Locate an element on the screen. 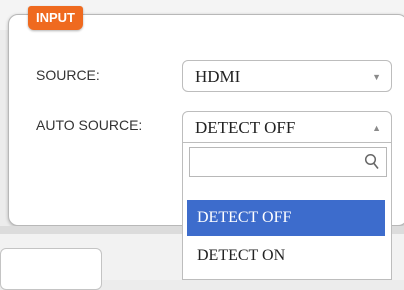  search-icon is located at coordinates (371, 161).